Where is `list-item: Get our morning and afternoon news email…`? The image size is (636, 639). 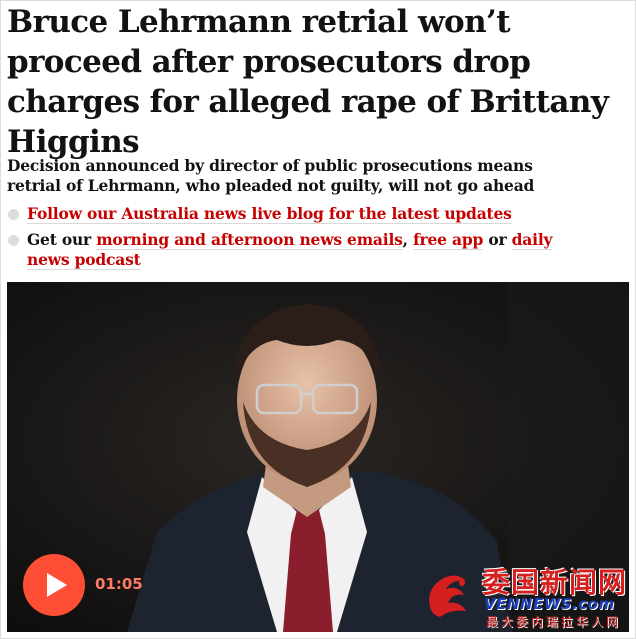 list-item: Get our morning and afternoon news email… is located at coordinates (287, 250).